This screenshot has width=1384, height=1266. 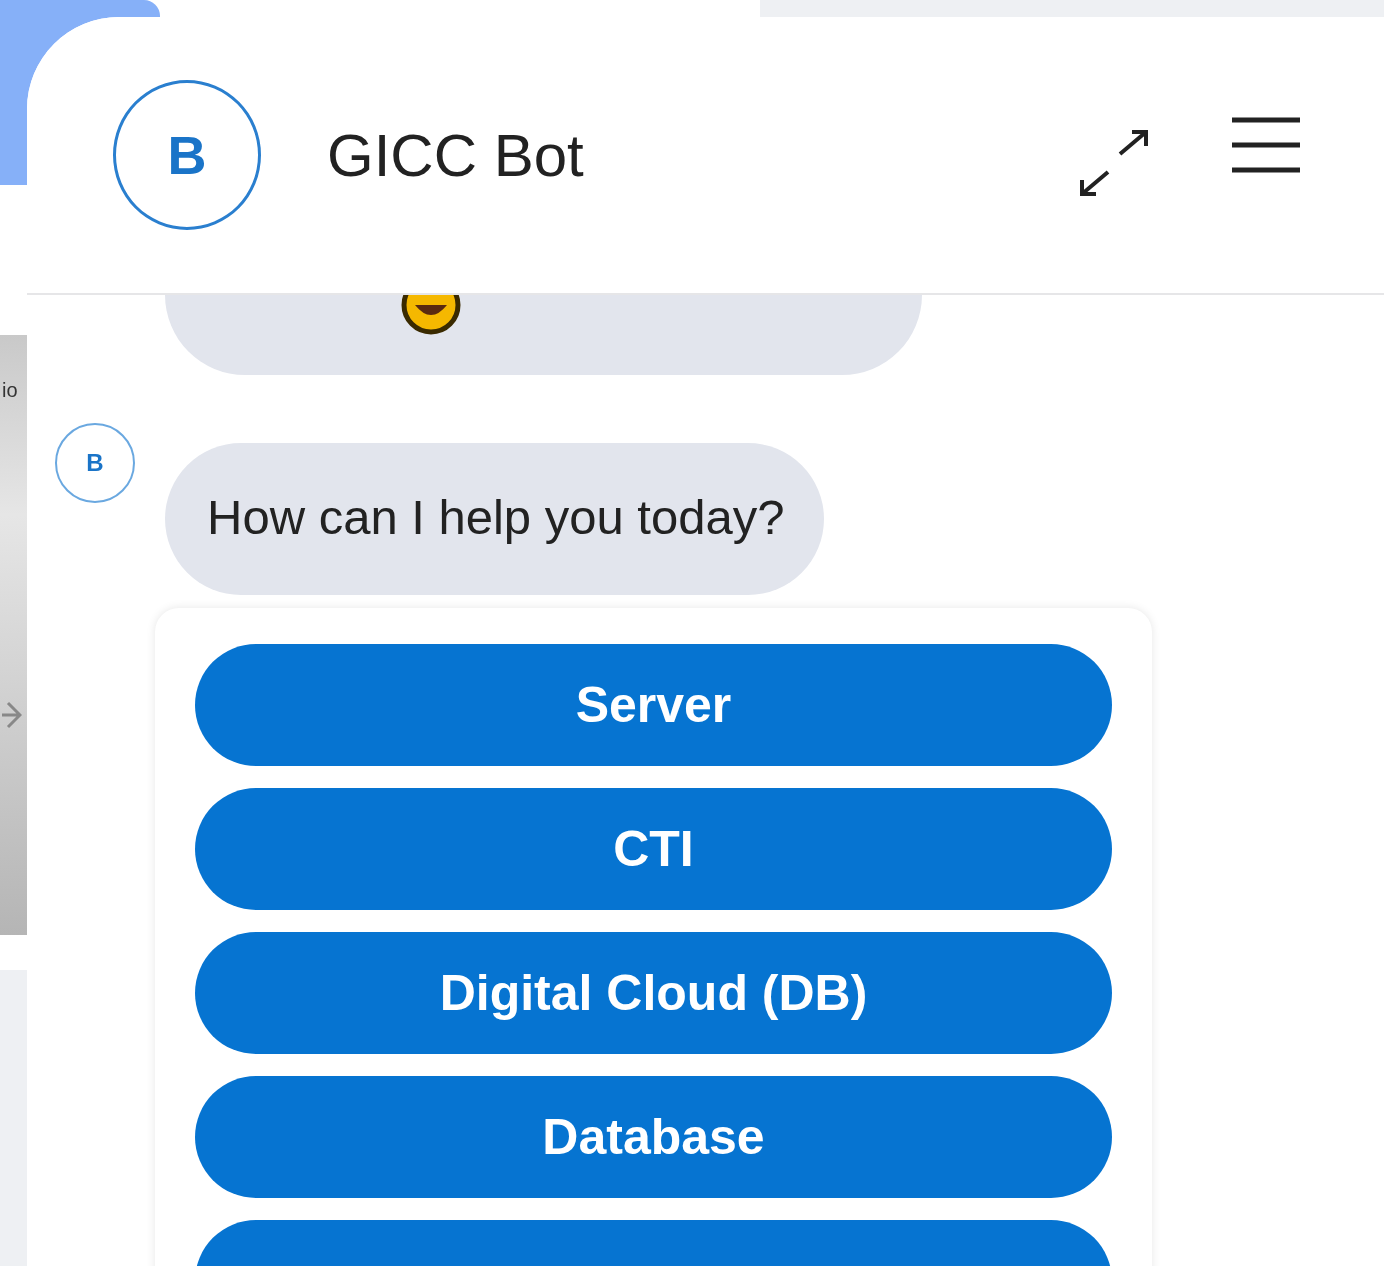 What do you see at coordinates (495, 519) in the screenshot?
I see `message-bubble: How can I help you today?` at bounding box center [495, 519].